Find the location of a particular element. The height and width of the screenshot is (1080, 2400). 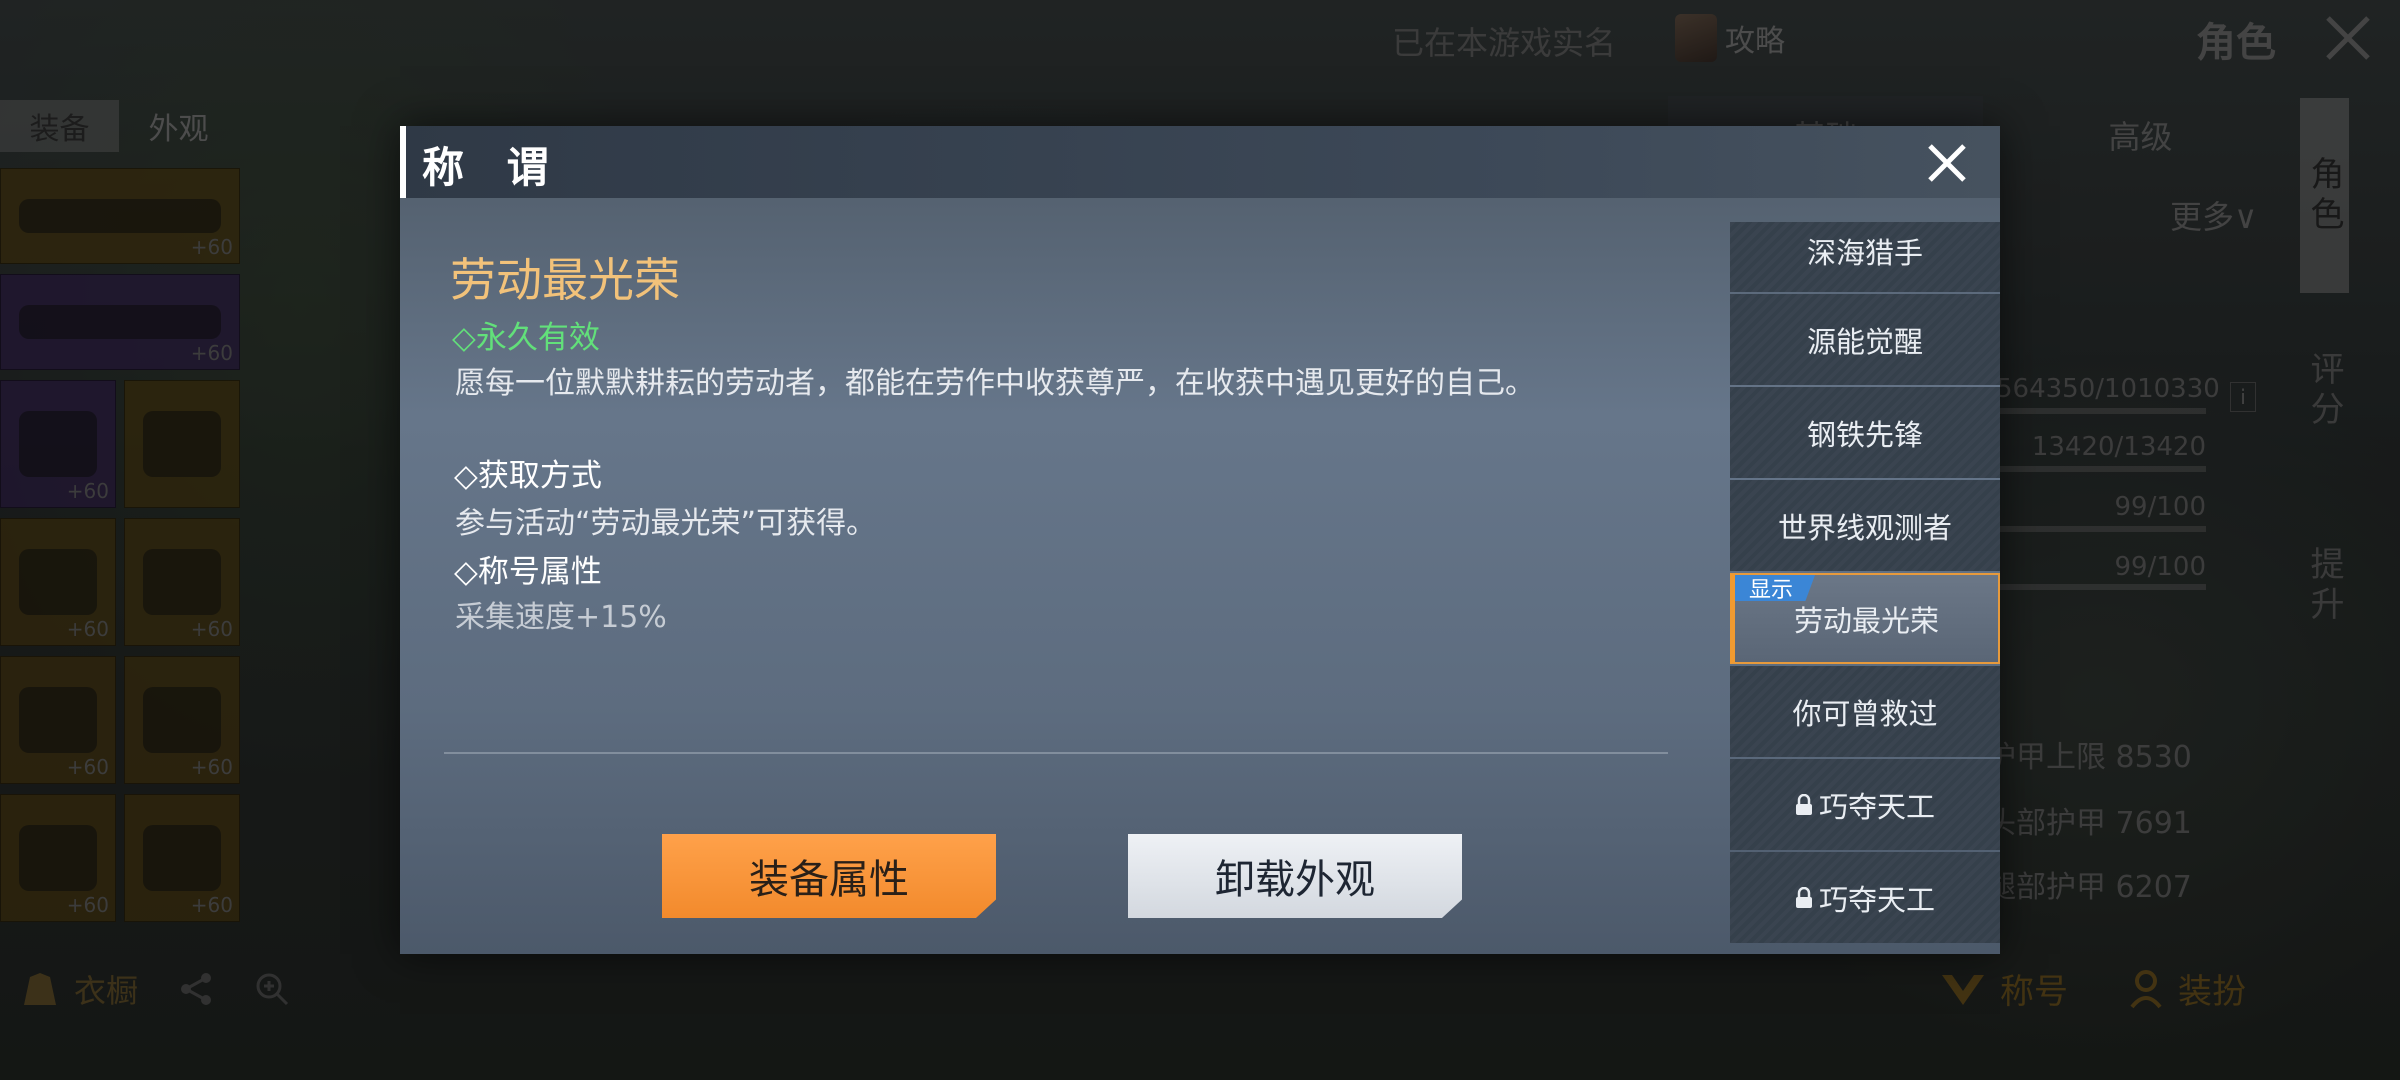

title-list-item-selected: 显示 劳动最光荣 is located at coordinates (1865, 618).